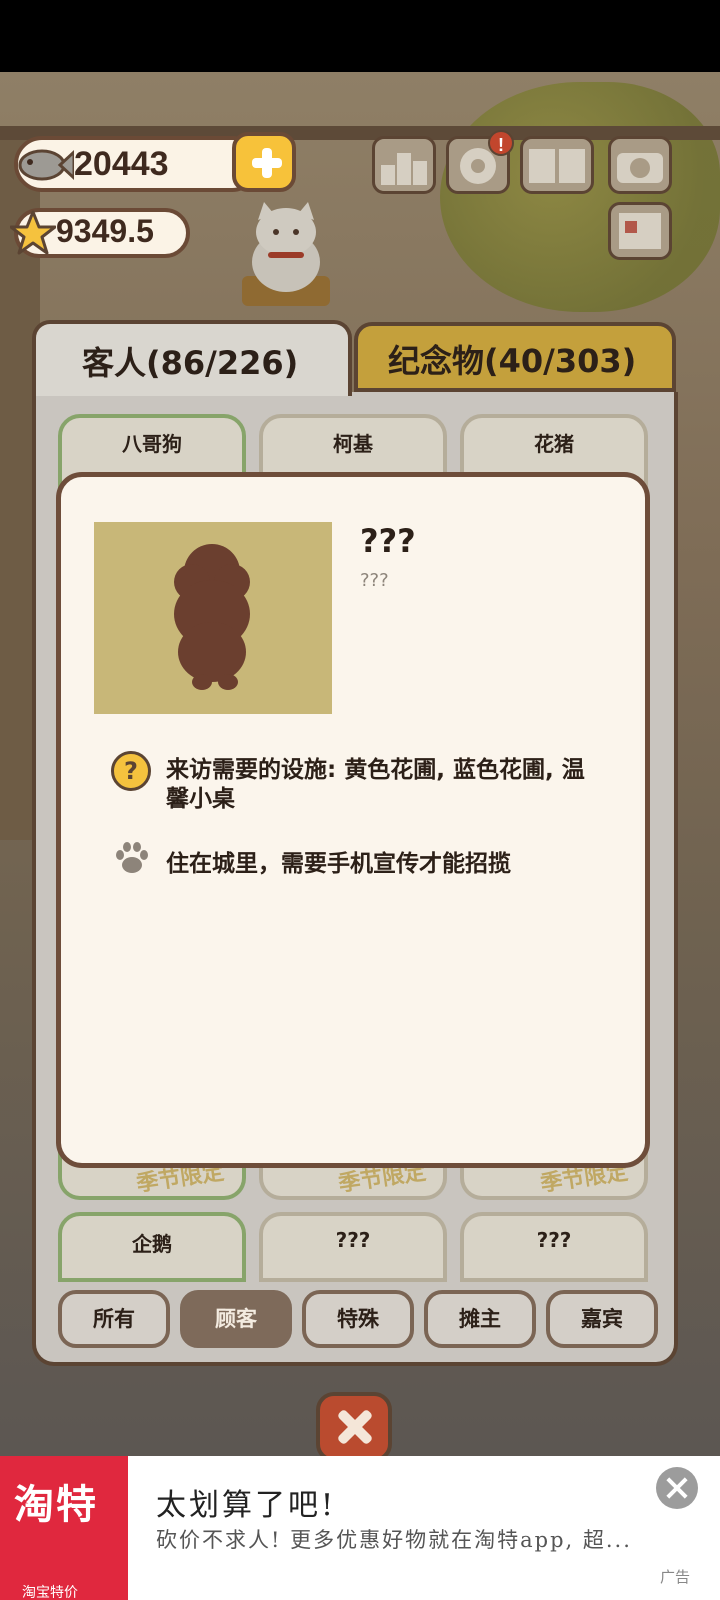 The height and width of the screenshot is (1600, 720). I want to click on ad-logo-subtitle: 淘宝特价, so click(50, 1592).